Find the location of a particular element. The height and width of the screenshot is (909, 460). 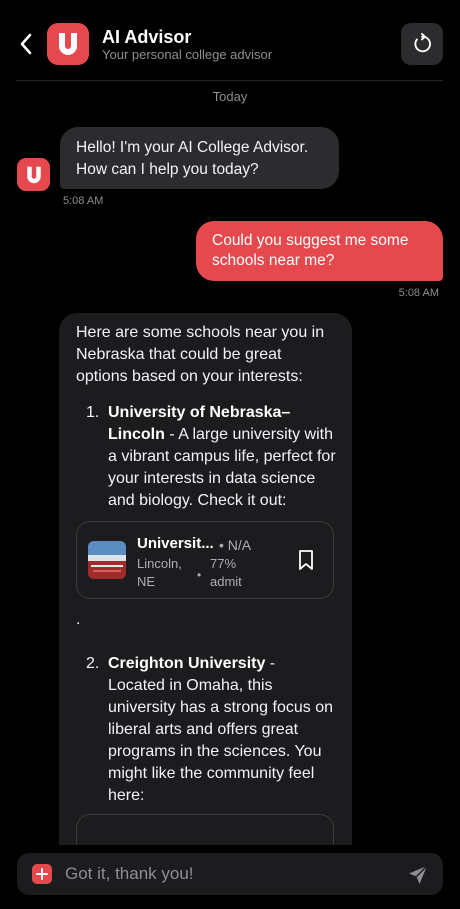

header-subtitle: Your personal college advisor is located at coordinates (187, 54).